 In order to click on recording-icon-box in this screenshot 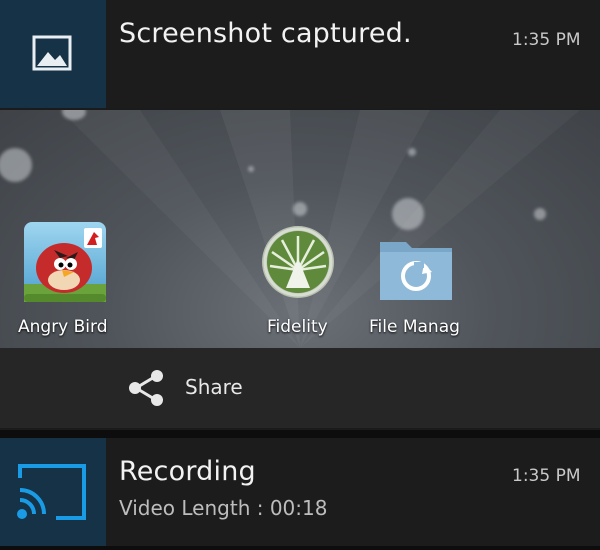, I will do `click(53, 492)`.